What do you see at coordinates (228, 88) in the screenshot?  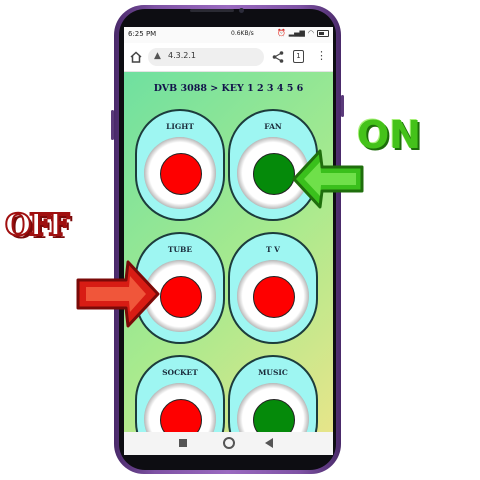 I see `page-header: DVB 3088 > KEY 1 2 3 4 5 6` at bounding box center [228, 88].